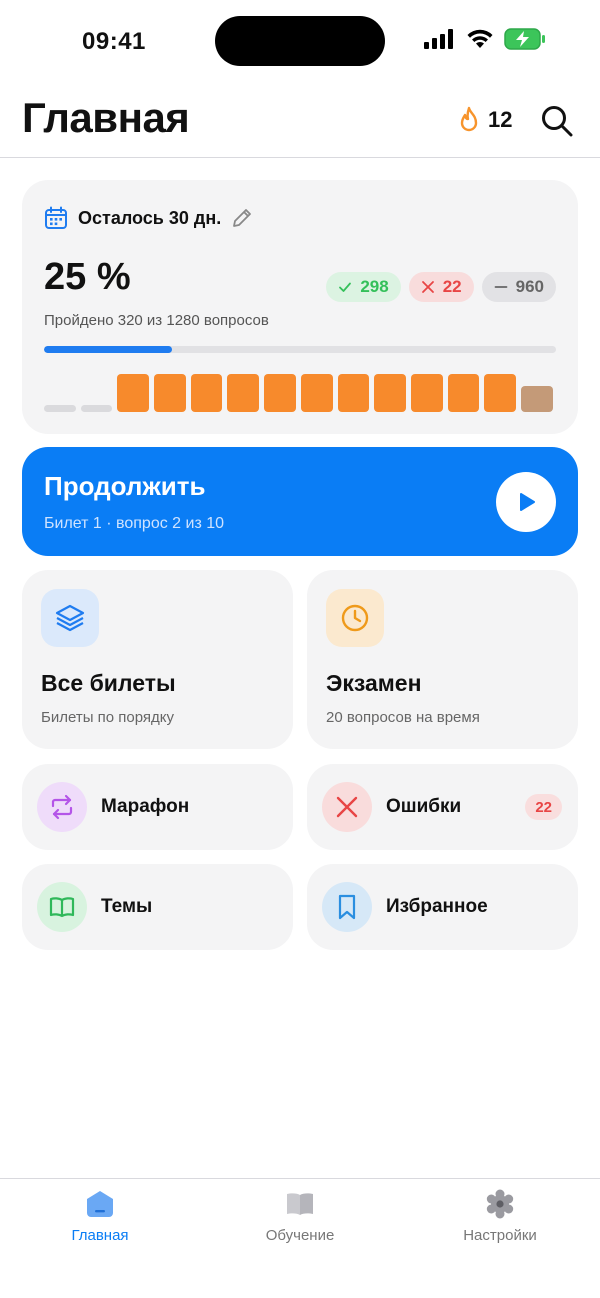  I want to click on check-icon, so click(345, 287).